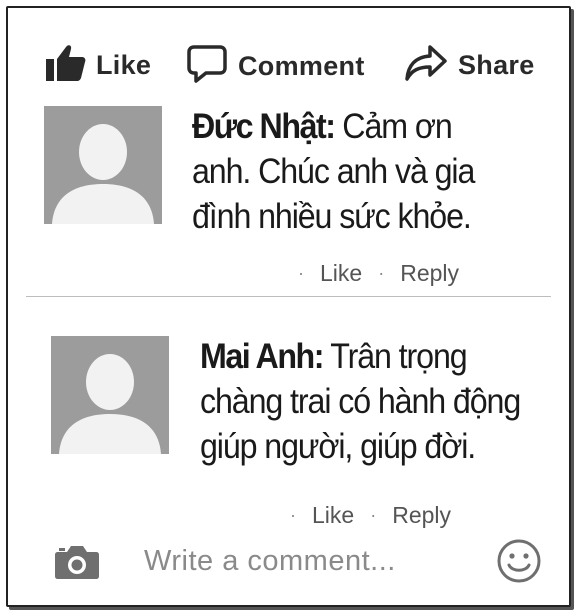 The image size is (577, 613). Describe the element at coordinates (262, 356) in the screenshot. I see `comment-author: Mai Anh:` at that location.